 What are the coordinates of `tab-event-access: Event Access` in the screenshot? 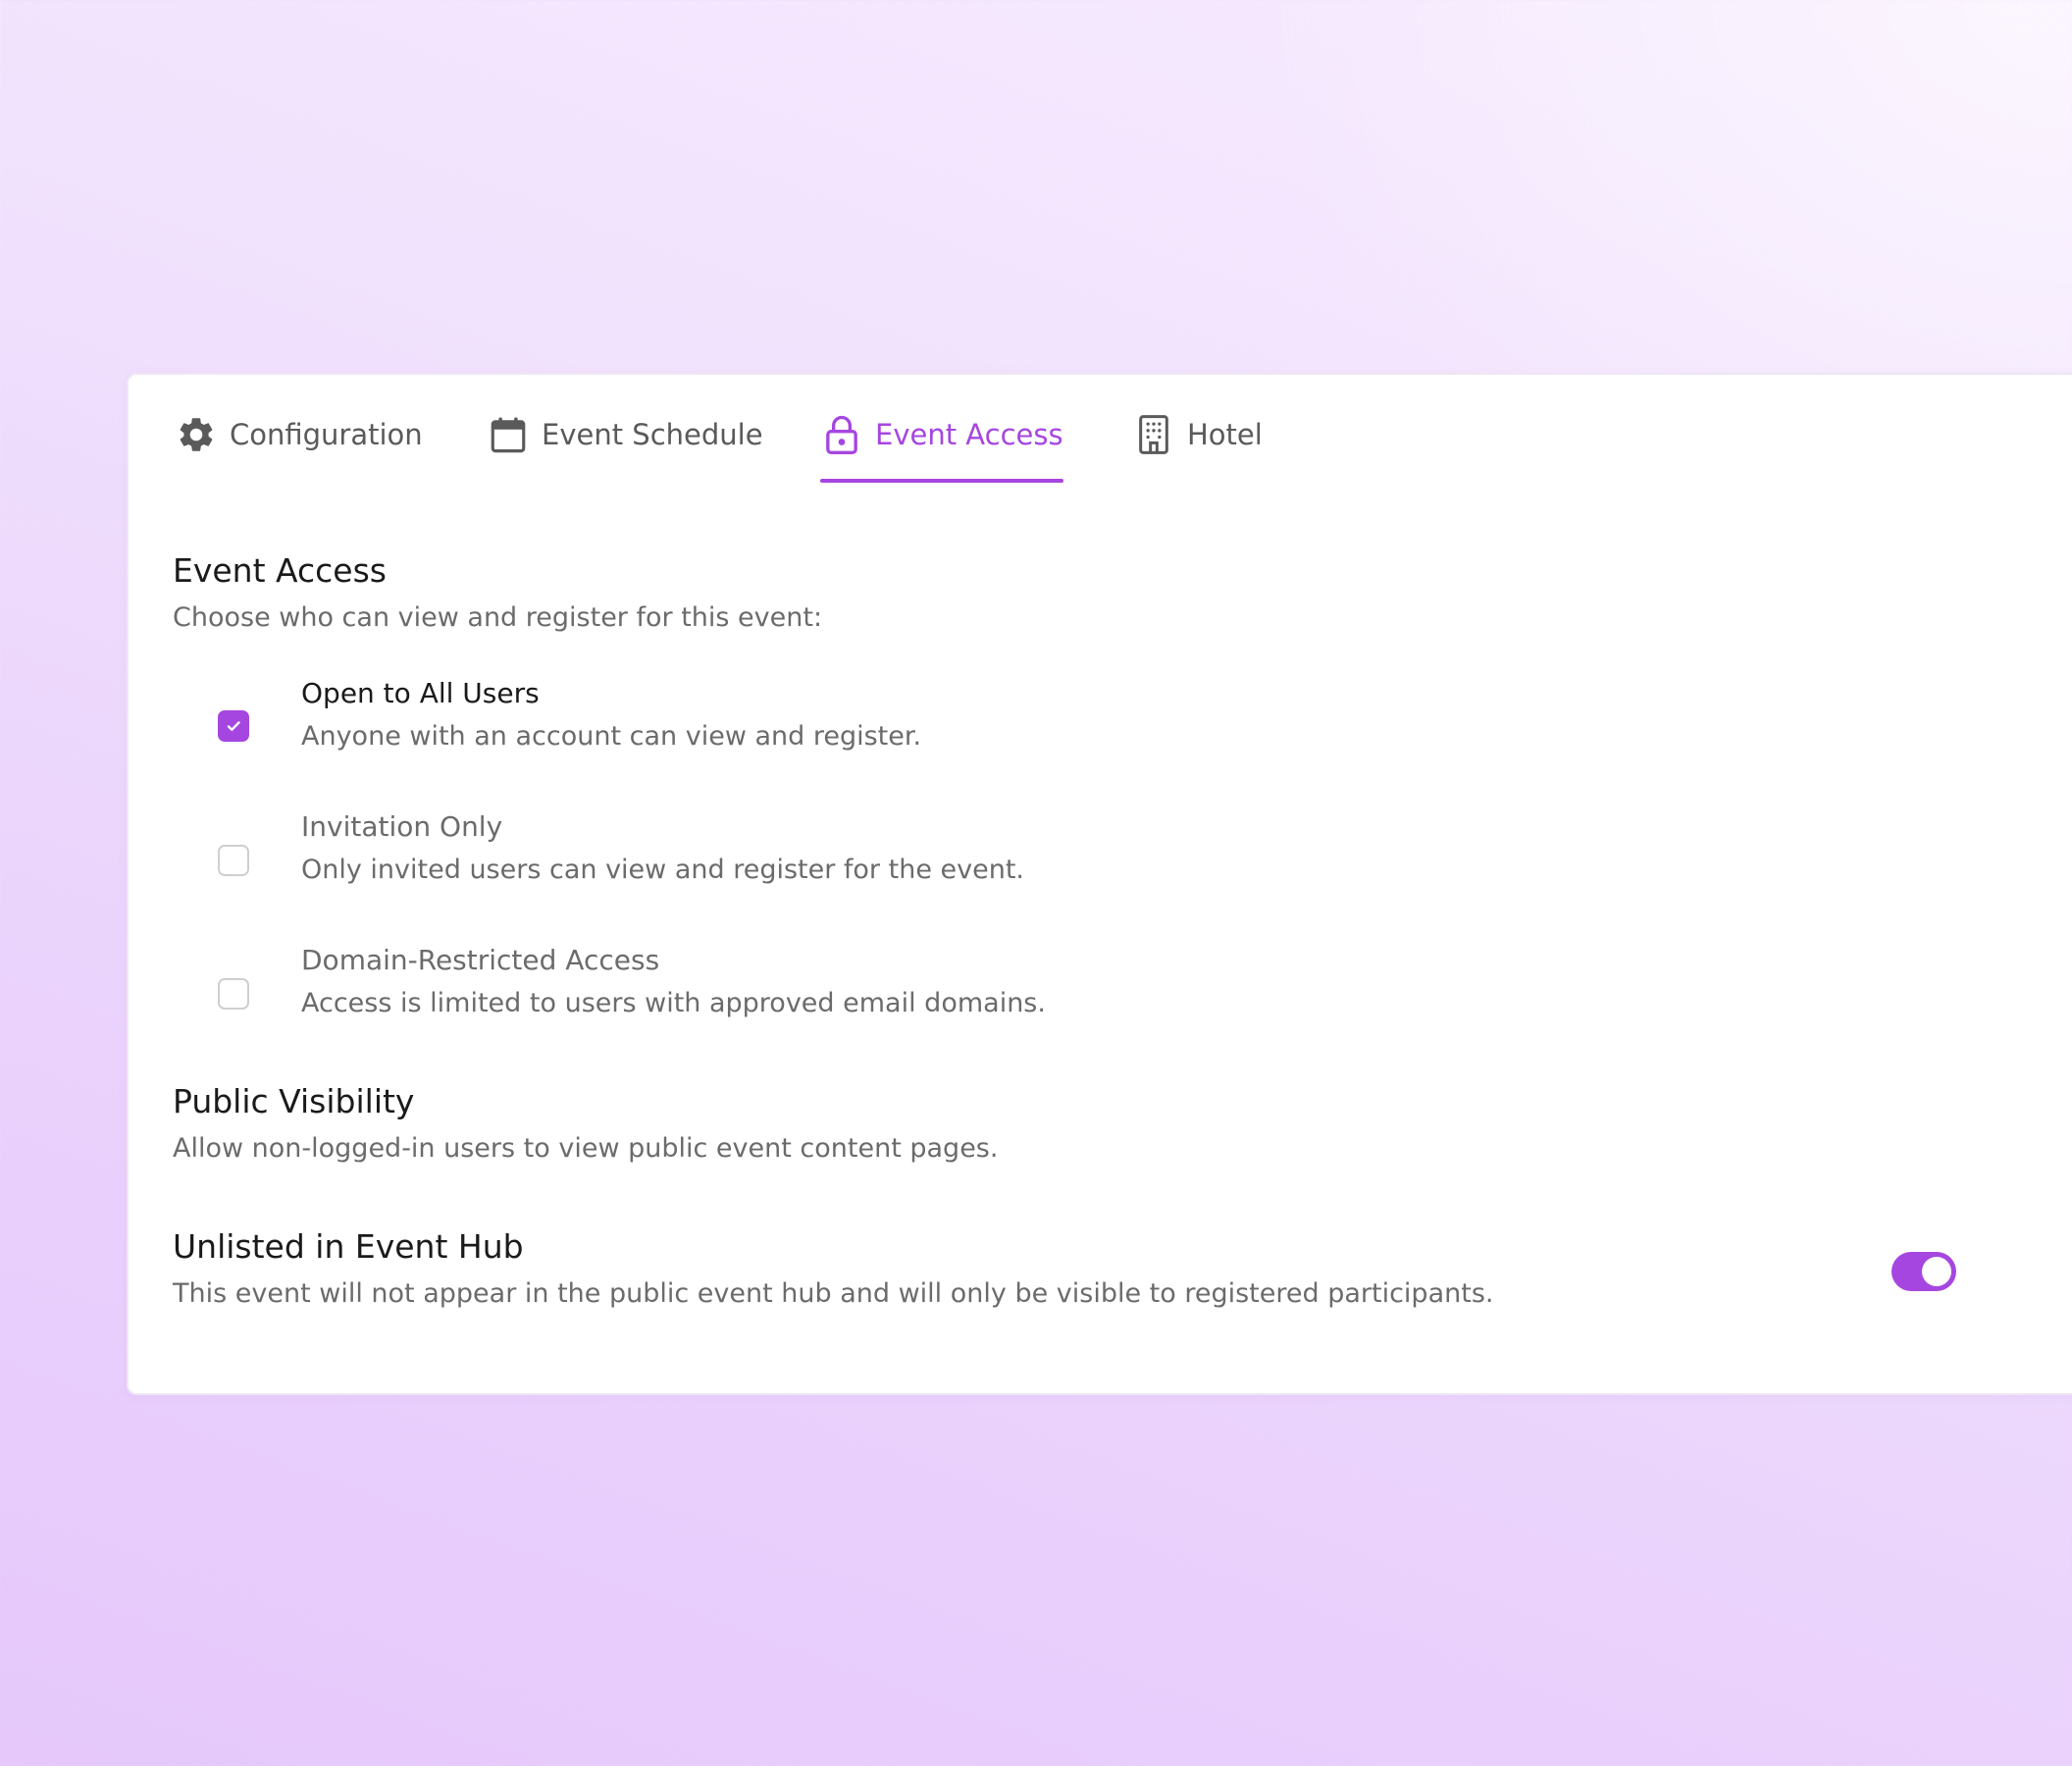 It's located at (941, 448).